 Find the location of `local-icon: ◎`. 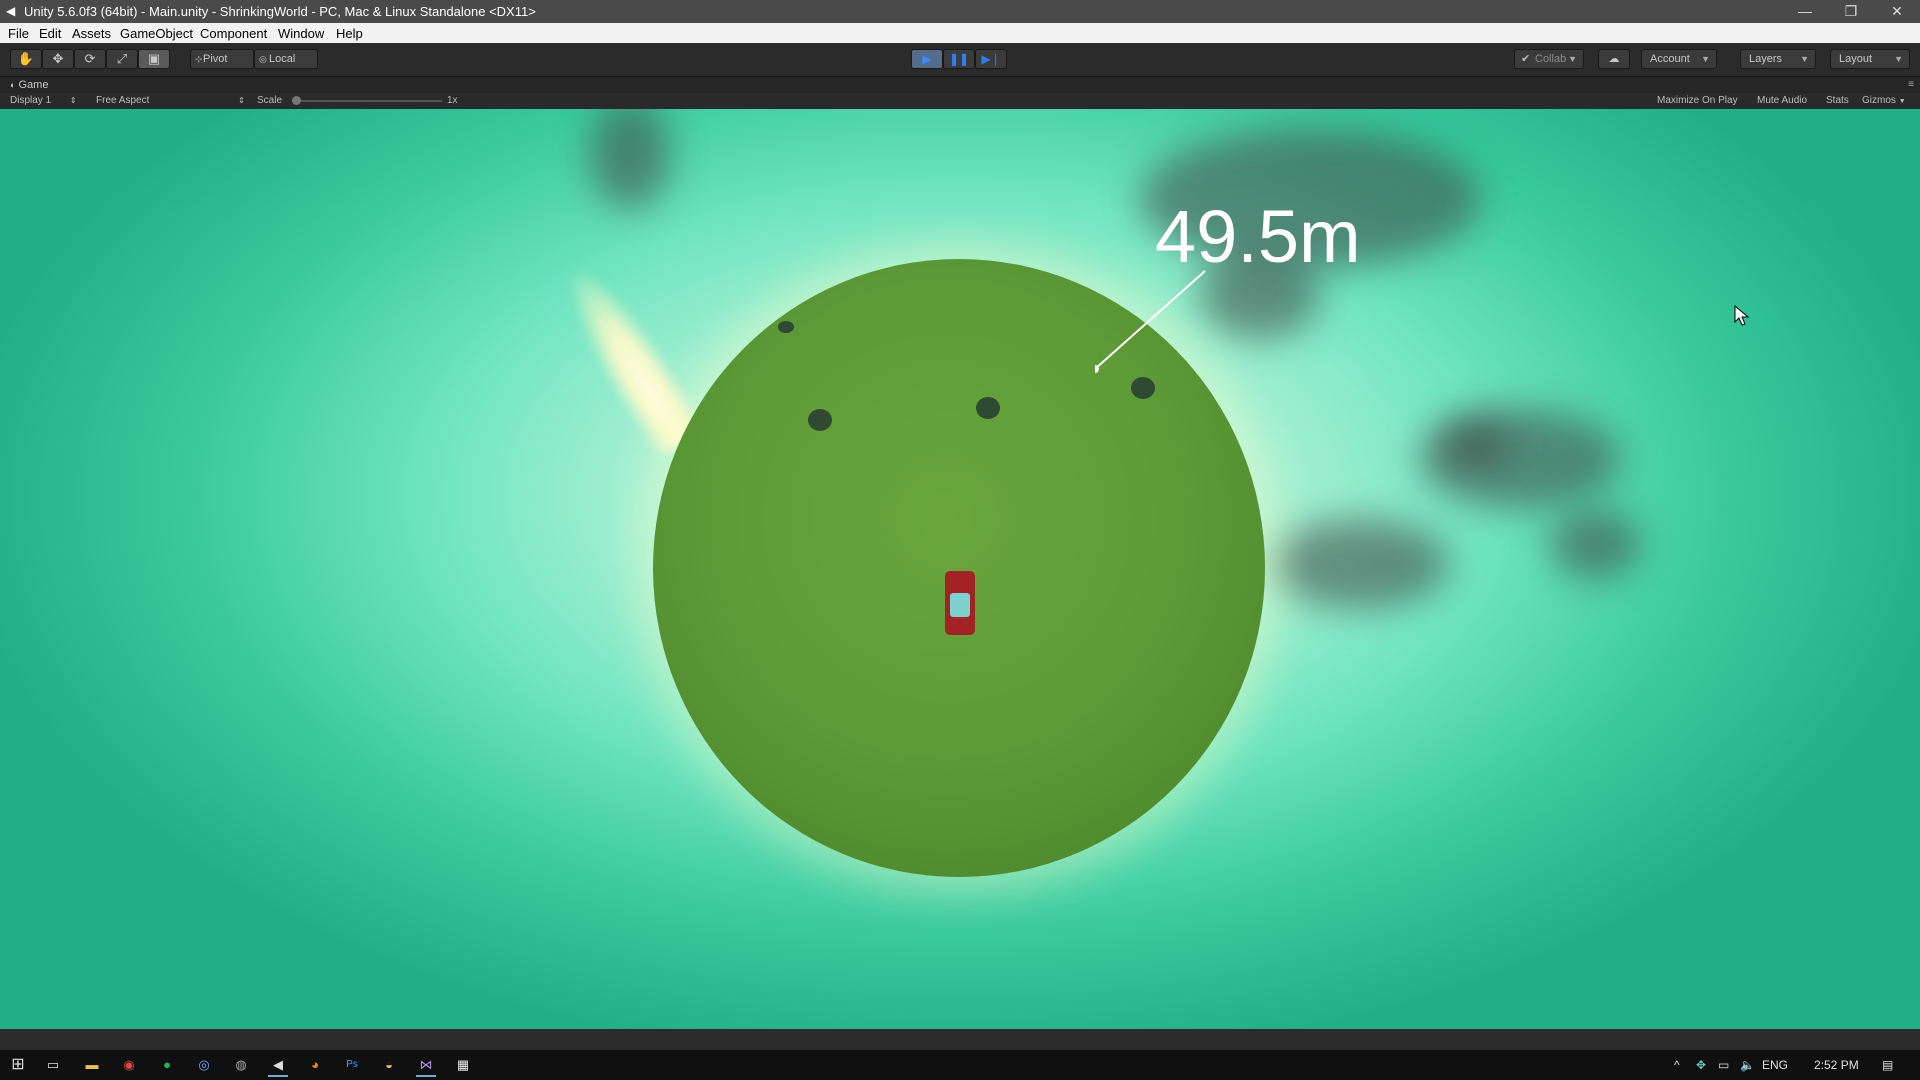

local-icon: ◎ is located at coordinates (263, 59).